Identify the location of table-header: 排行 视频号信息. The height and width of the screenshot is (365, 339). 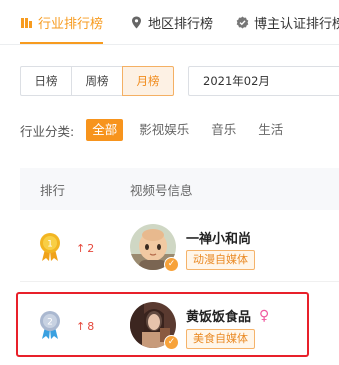
(179, 189).